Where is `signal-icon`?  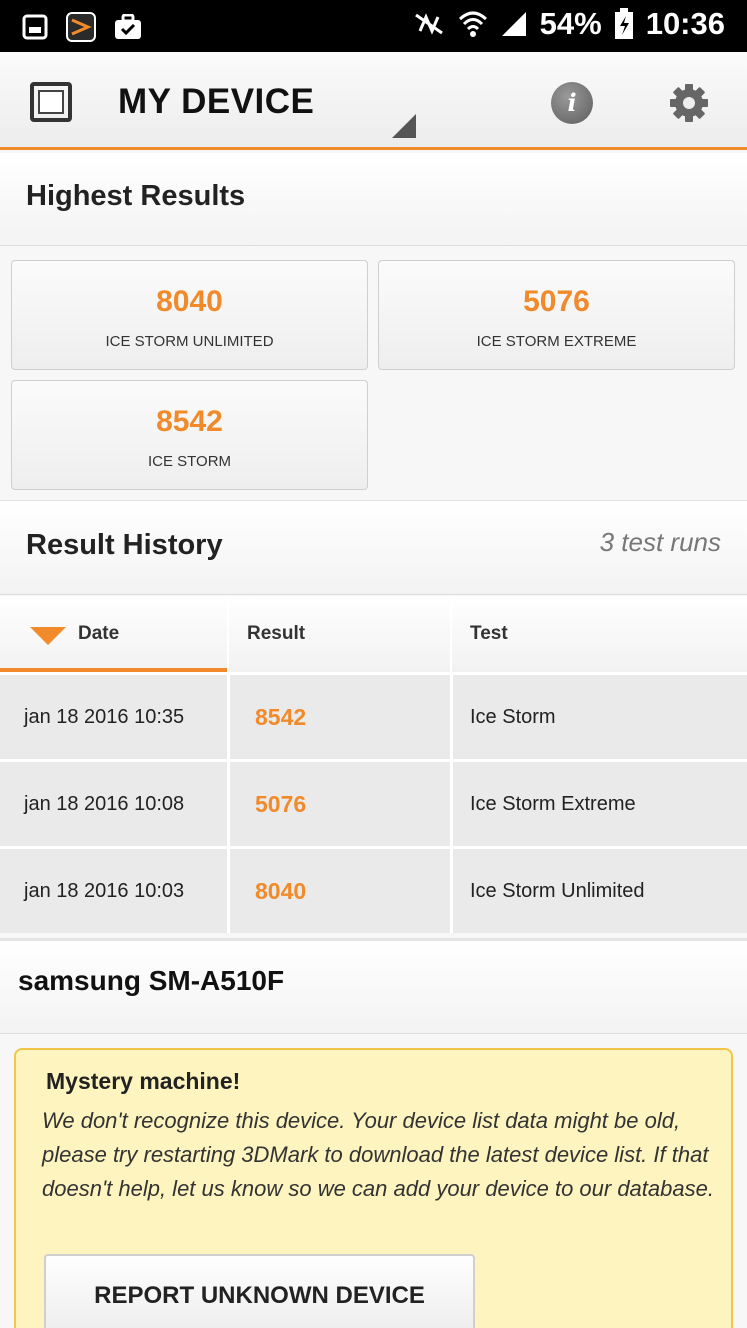 signal-icon is located at coordinates (513, 24).